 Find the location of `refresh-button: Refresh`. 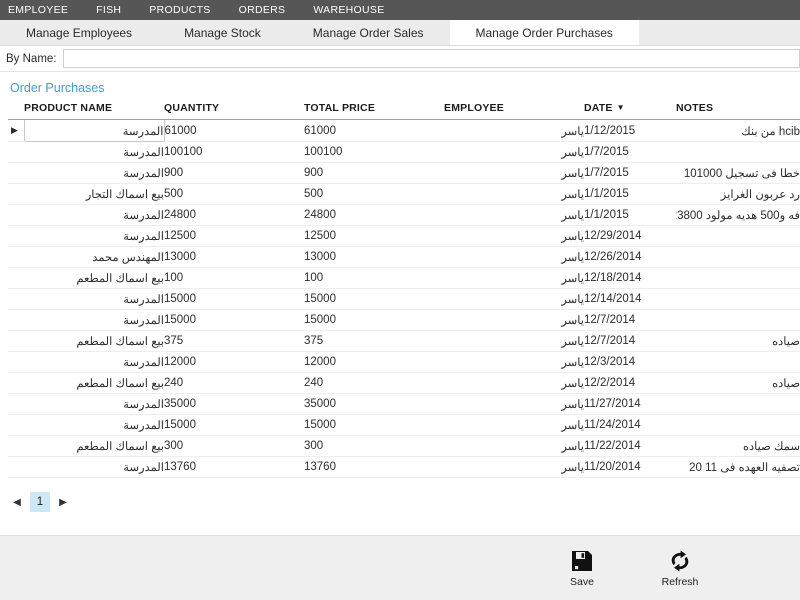

refresh-button: Refresh is located at coordinates (680, 568).